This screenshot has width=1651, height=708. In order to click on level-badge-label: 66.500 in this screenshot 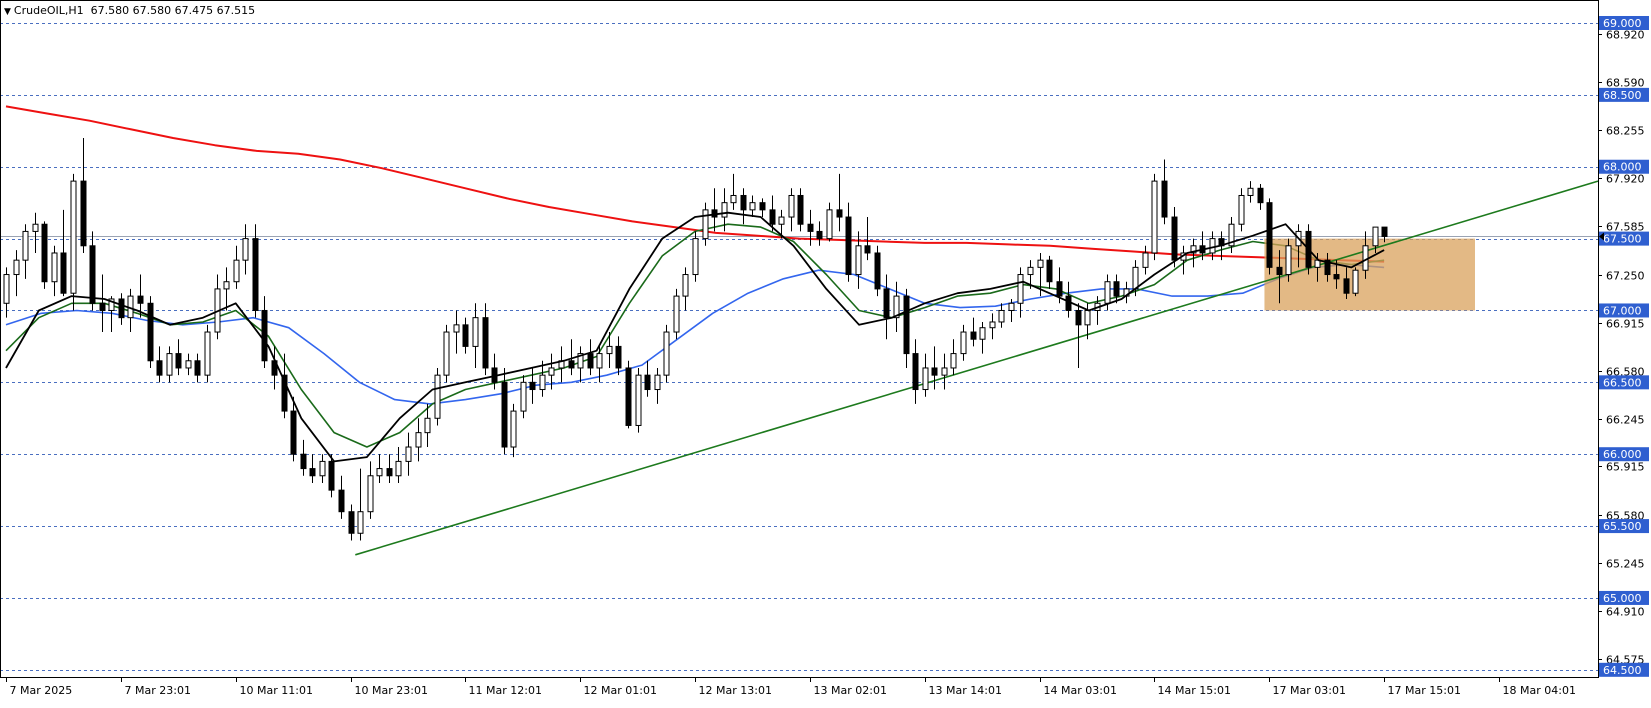, I will do `click(1622, 382)`.